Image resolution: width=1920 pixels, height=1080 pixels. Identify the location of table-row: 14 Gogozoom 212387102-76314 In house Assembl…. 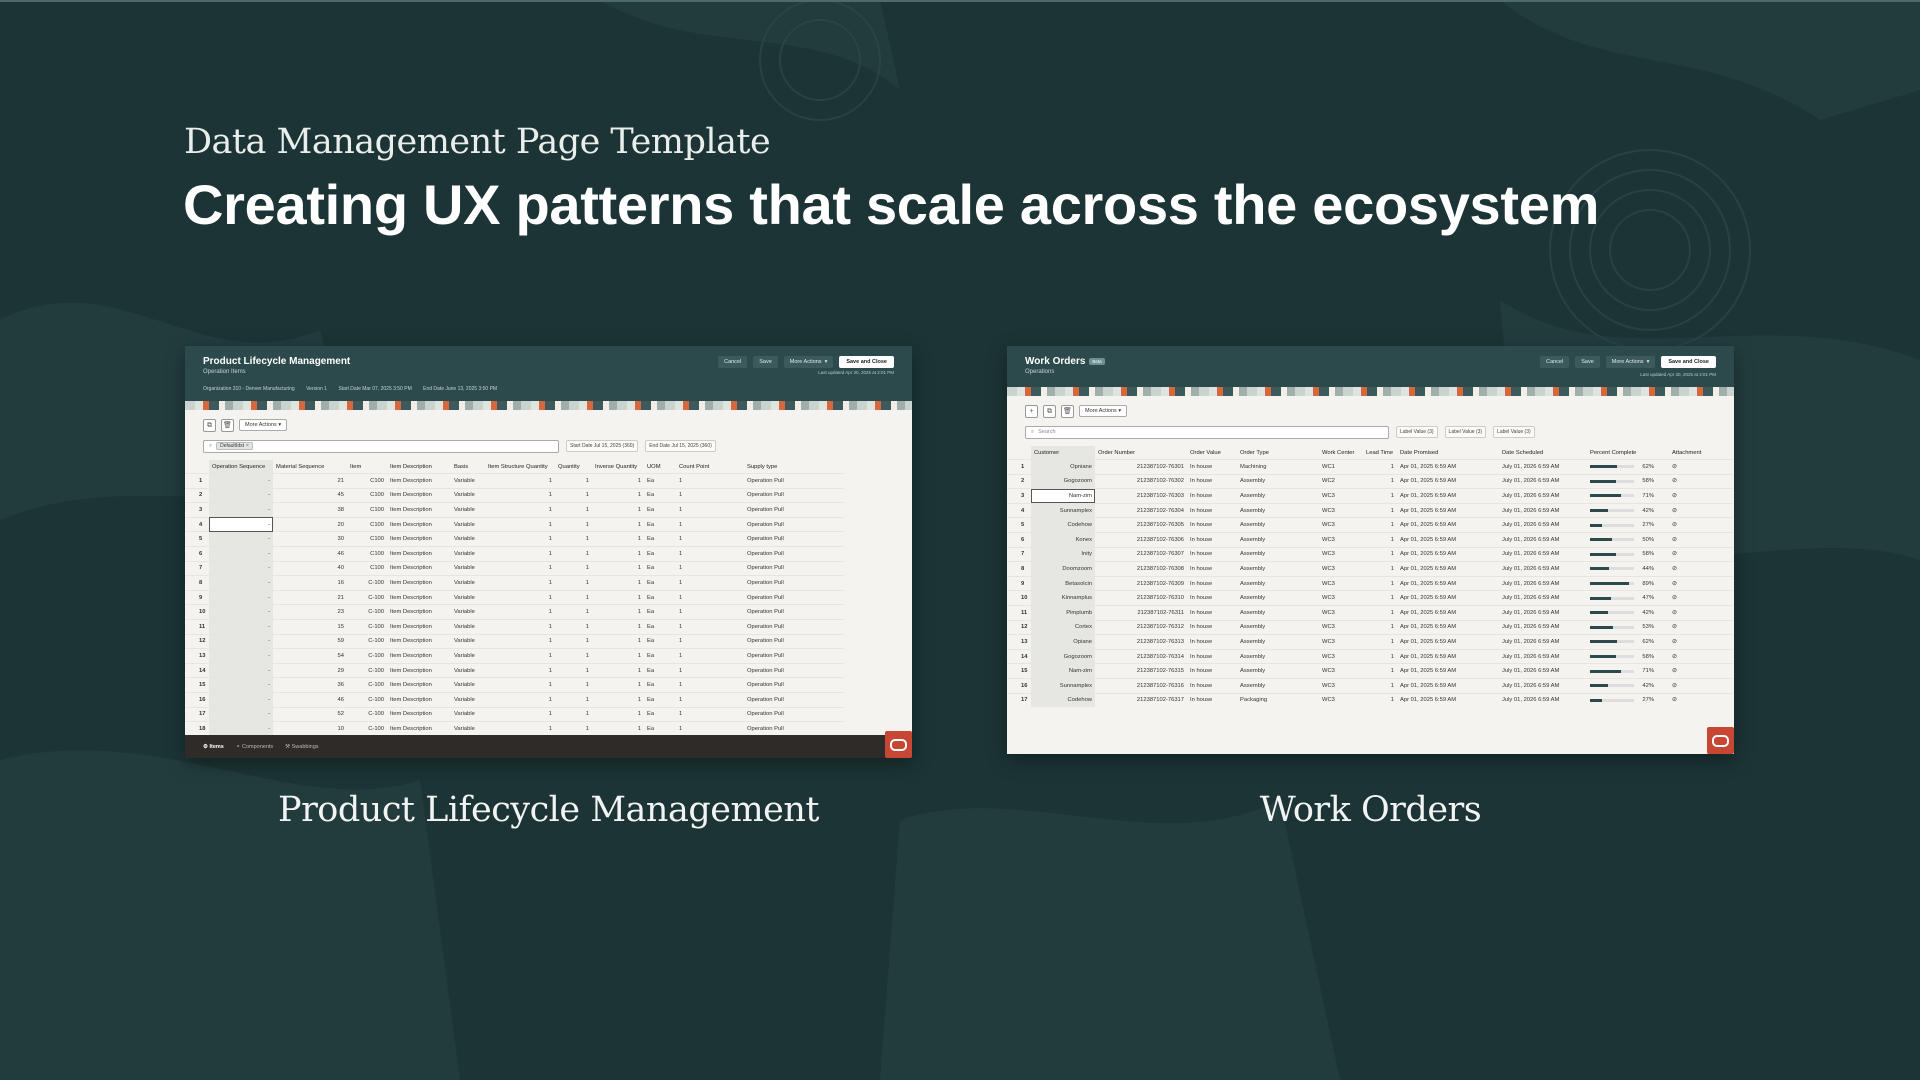
(1370, 656).